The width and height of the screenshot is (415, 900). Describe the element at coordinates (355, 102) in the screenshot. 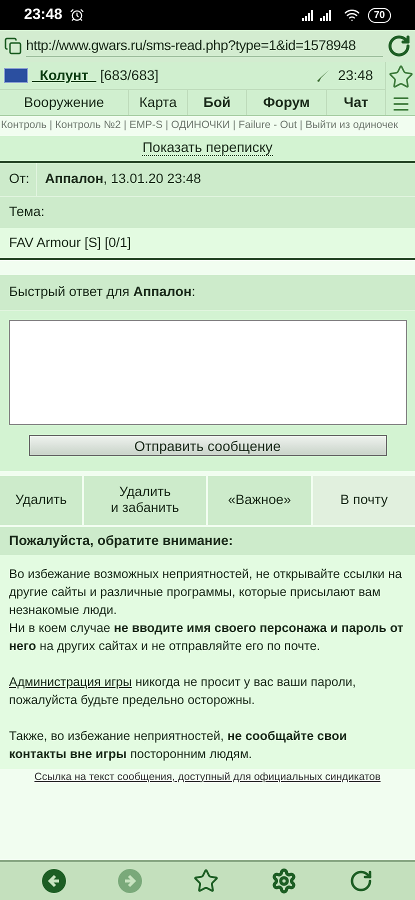

I see `nav-link: Чат` at that location.